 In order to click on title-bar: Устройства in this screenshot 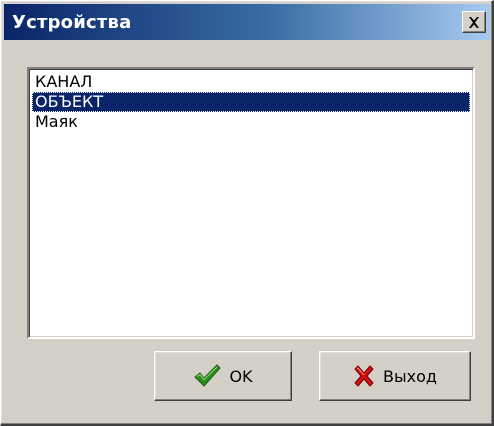, I will do `click(247, 22)`.